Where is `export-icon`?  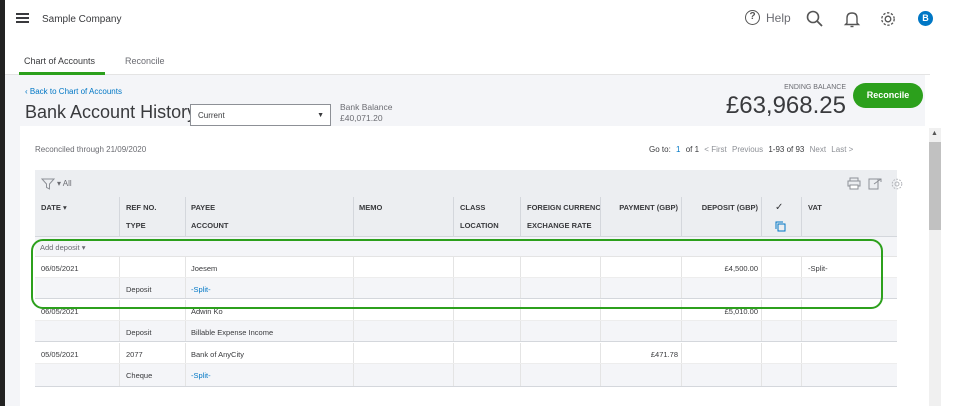
export-icon is located at coordinates (875, 183).